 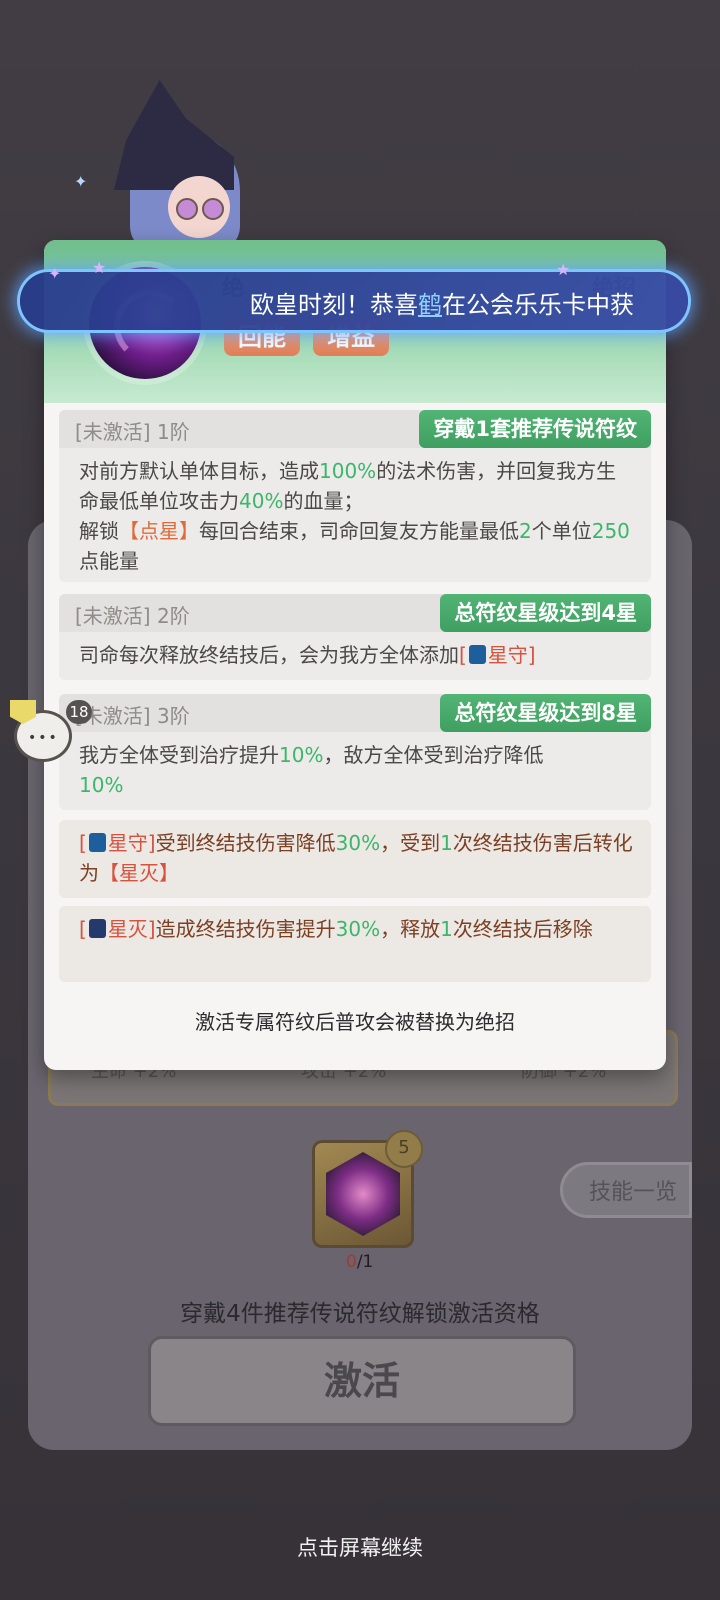 I want to click on tier-1-requirement-badge: 穿戴1套推荐传说符纹, so click(x=535, y=429).